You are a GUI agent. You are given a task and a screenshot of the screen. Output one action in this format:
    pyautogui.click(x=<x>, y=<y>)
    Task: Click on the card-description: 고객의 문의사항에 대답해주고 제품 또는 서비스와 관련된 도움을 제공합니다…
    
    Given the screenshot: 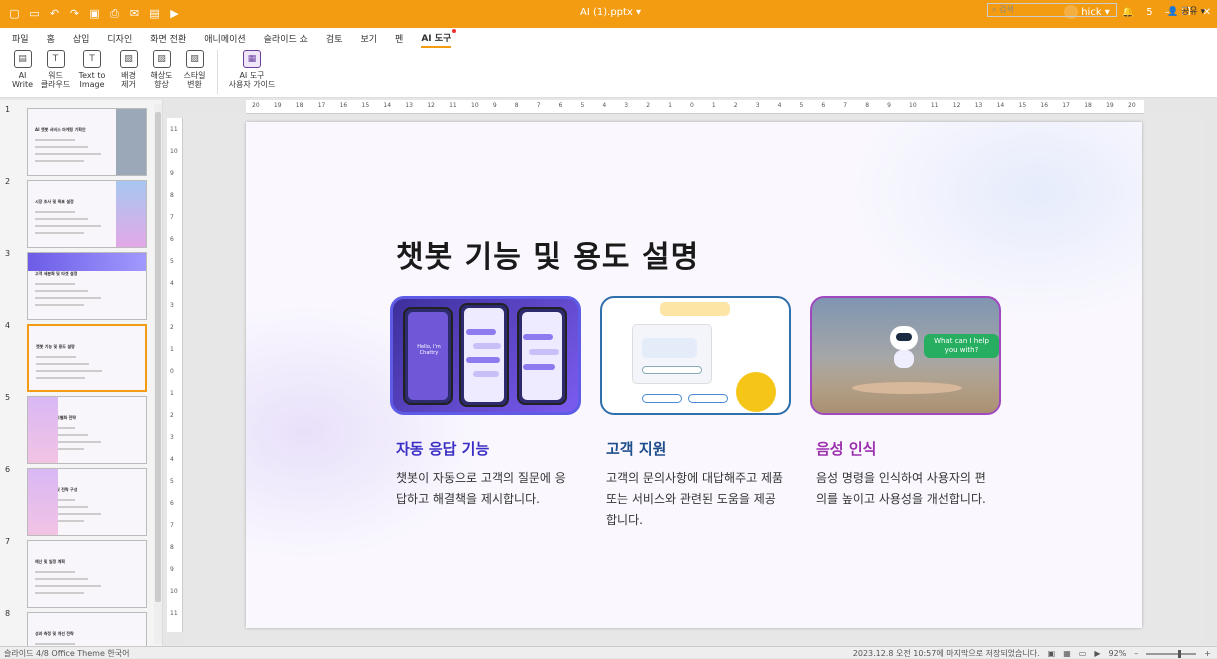 What is the action you would take?
    pyautogui.click(x=696, y=499)
    